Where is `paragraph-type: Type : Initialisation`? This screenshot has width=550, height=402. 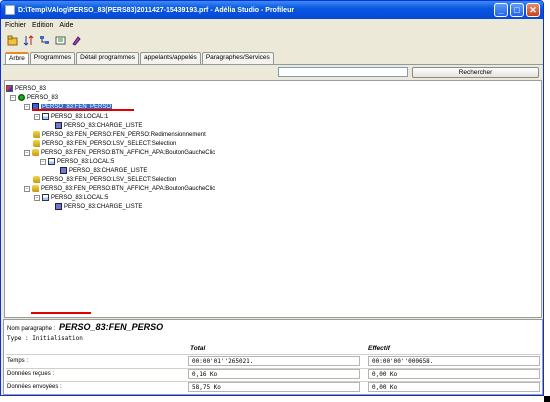
paragraph-type: Type : Initialisation is located at coordinates (45, 338).